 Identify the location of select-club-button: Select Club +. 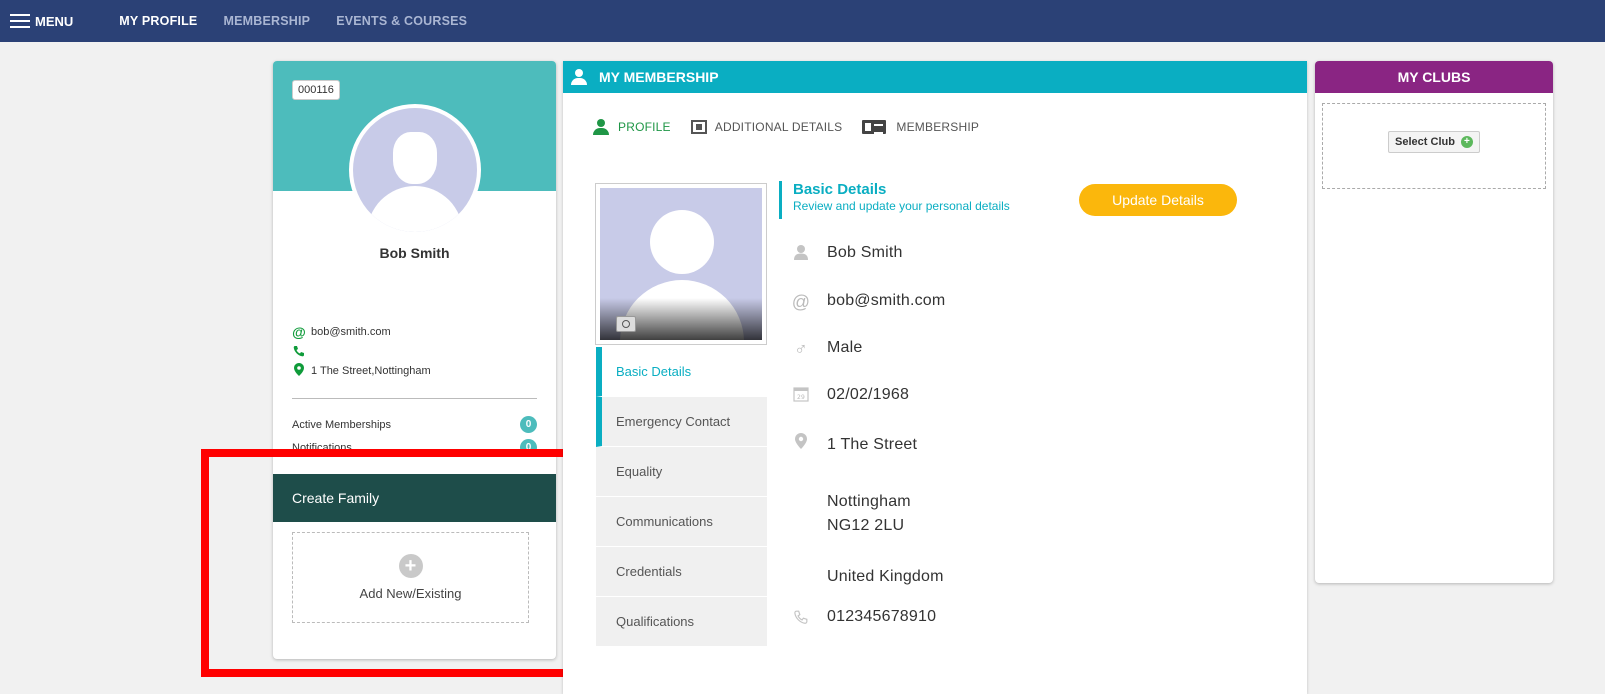
(1434, 142).